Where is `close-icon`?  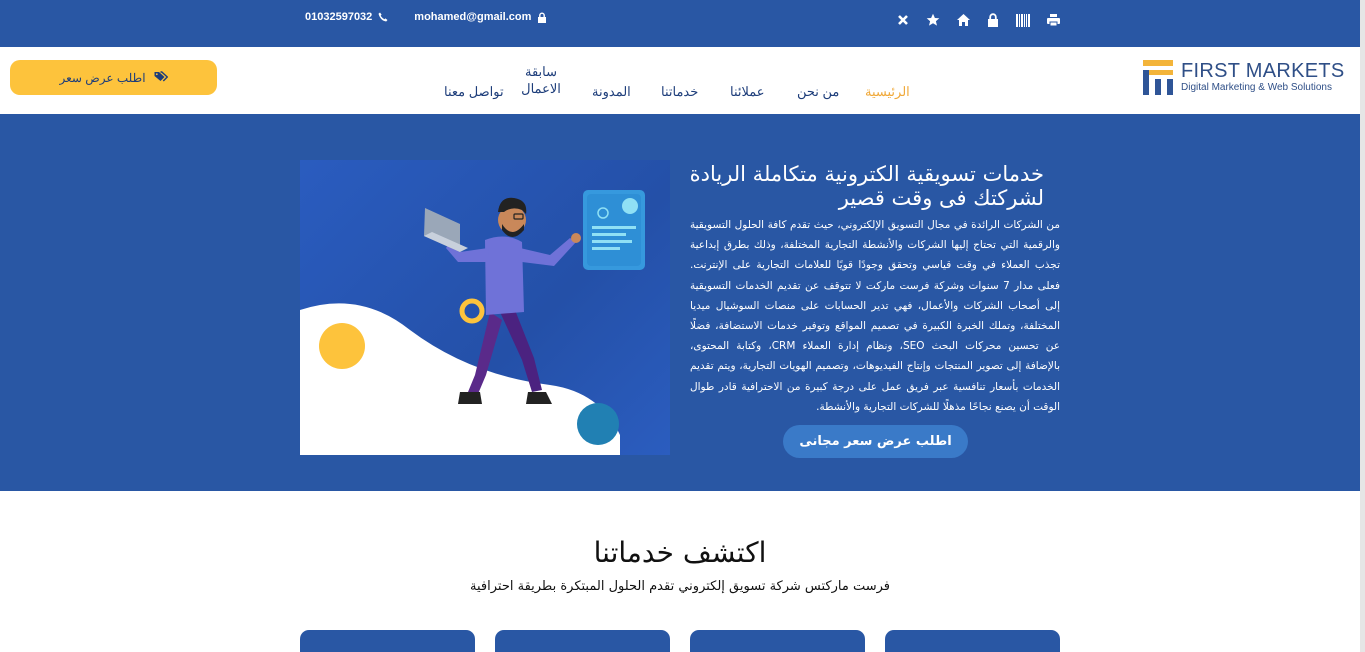
close-icon is located at coordinates (903, 20).